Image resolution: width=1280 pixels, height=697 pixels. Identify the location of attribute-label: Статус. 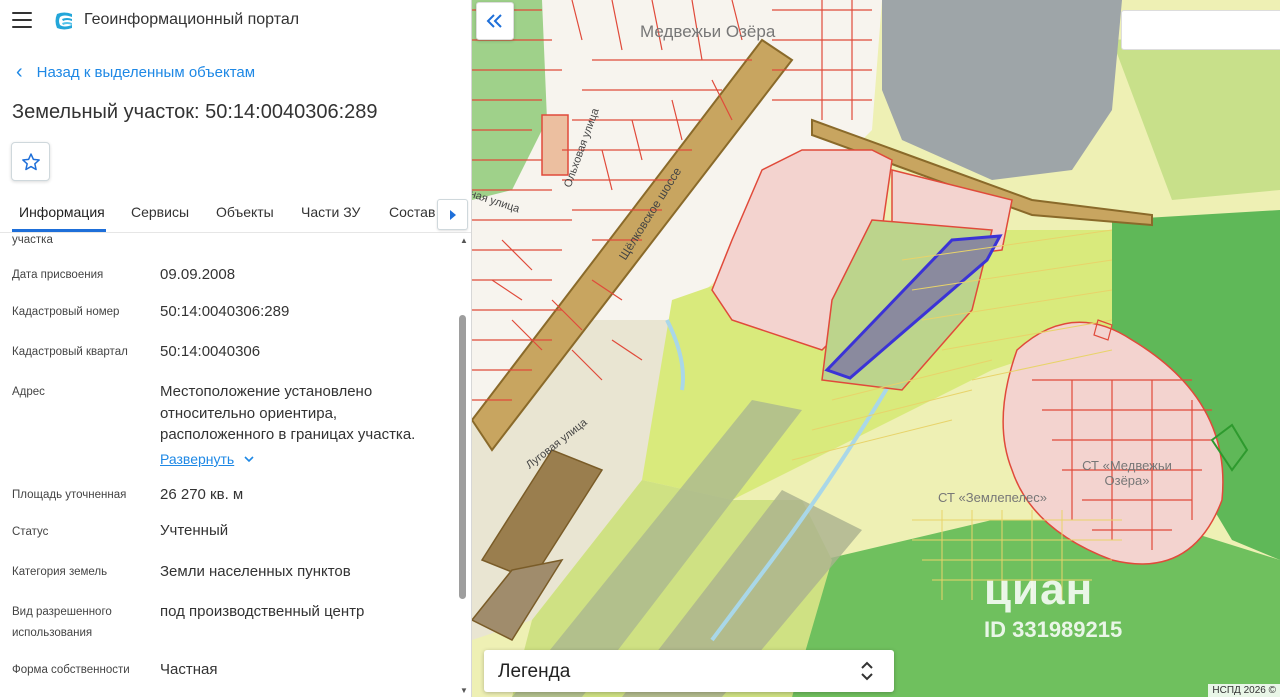
(30, 532).